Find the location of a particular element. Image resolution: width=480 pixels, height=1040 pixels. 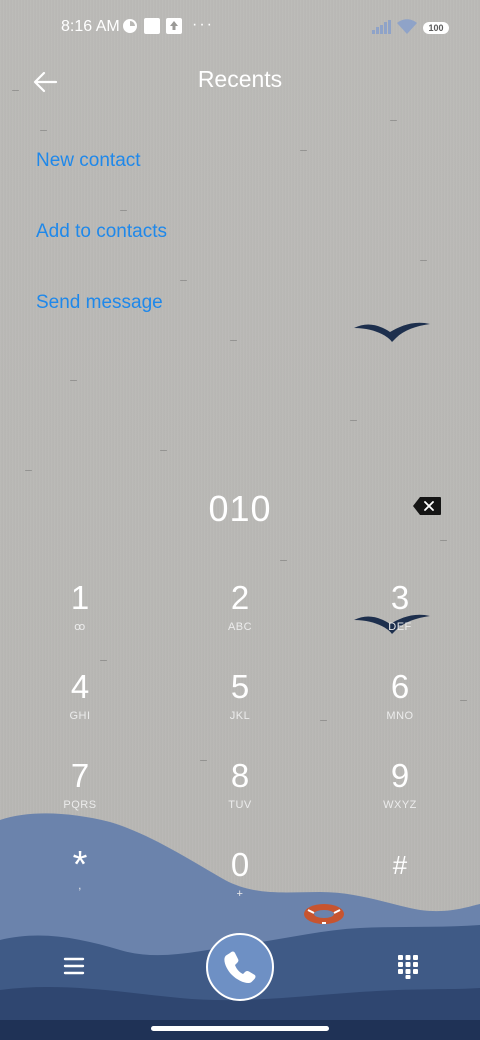

call-button is located at coordinates (240, 967).